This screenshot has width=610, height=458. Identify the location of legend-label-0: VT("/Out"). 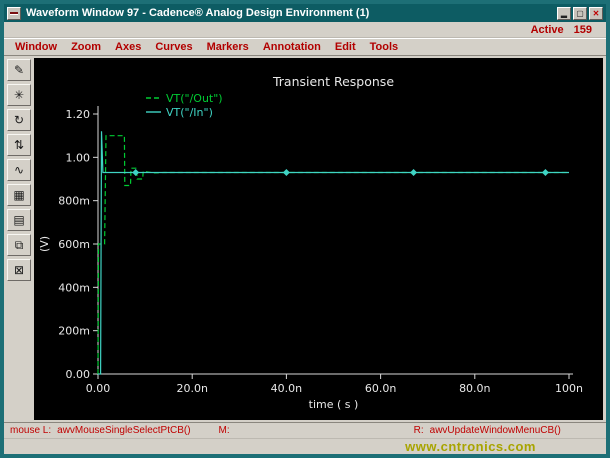
(194, 98).